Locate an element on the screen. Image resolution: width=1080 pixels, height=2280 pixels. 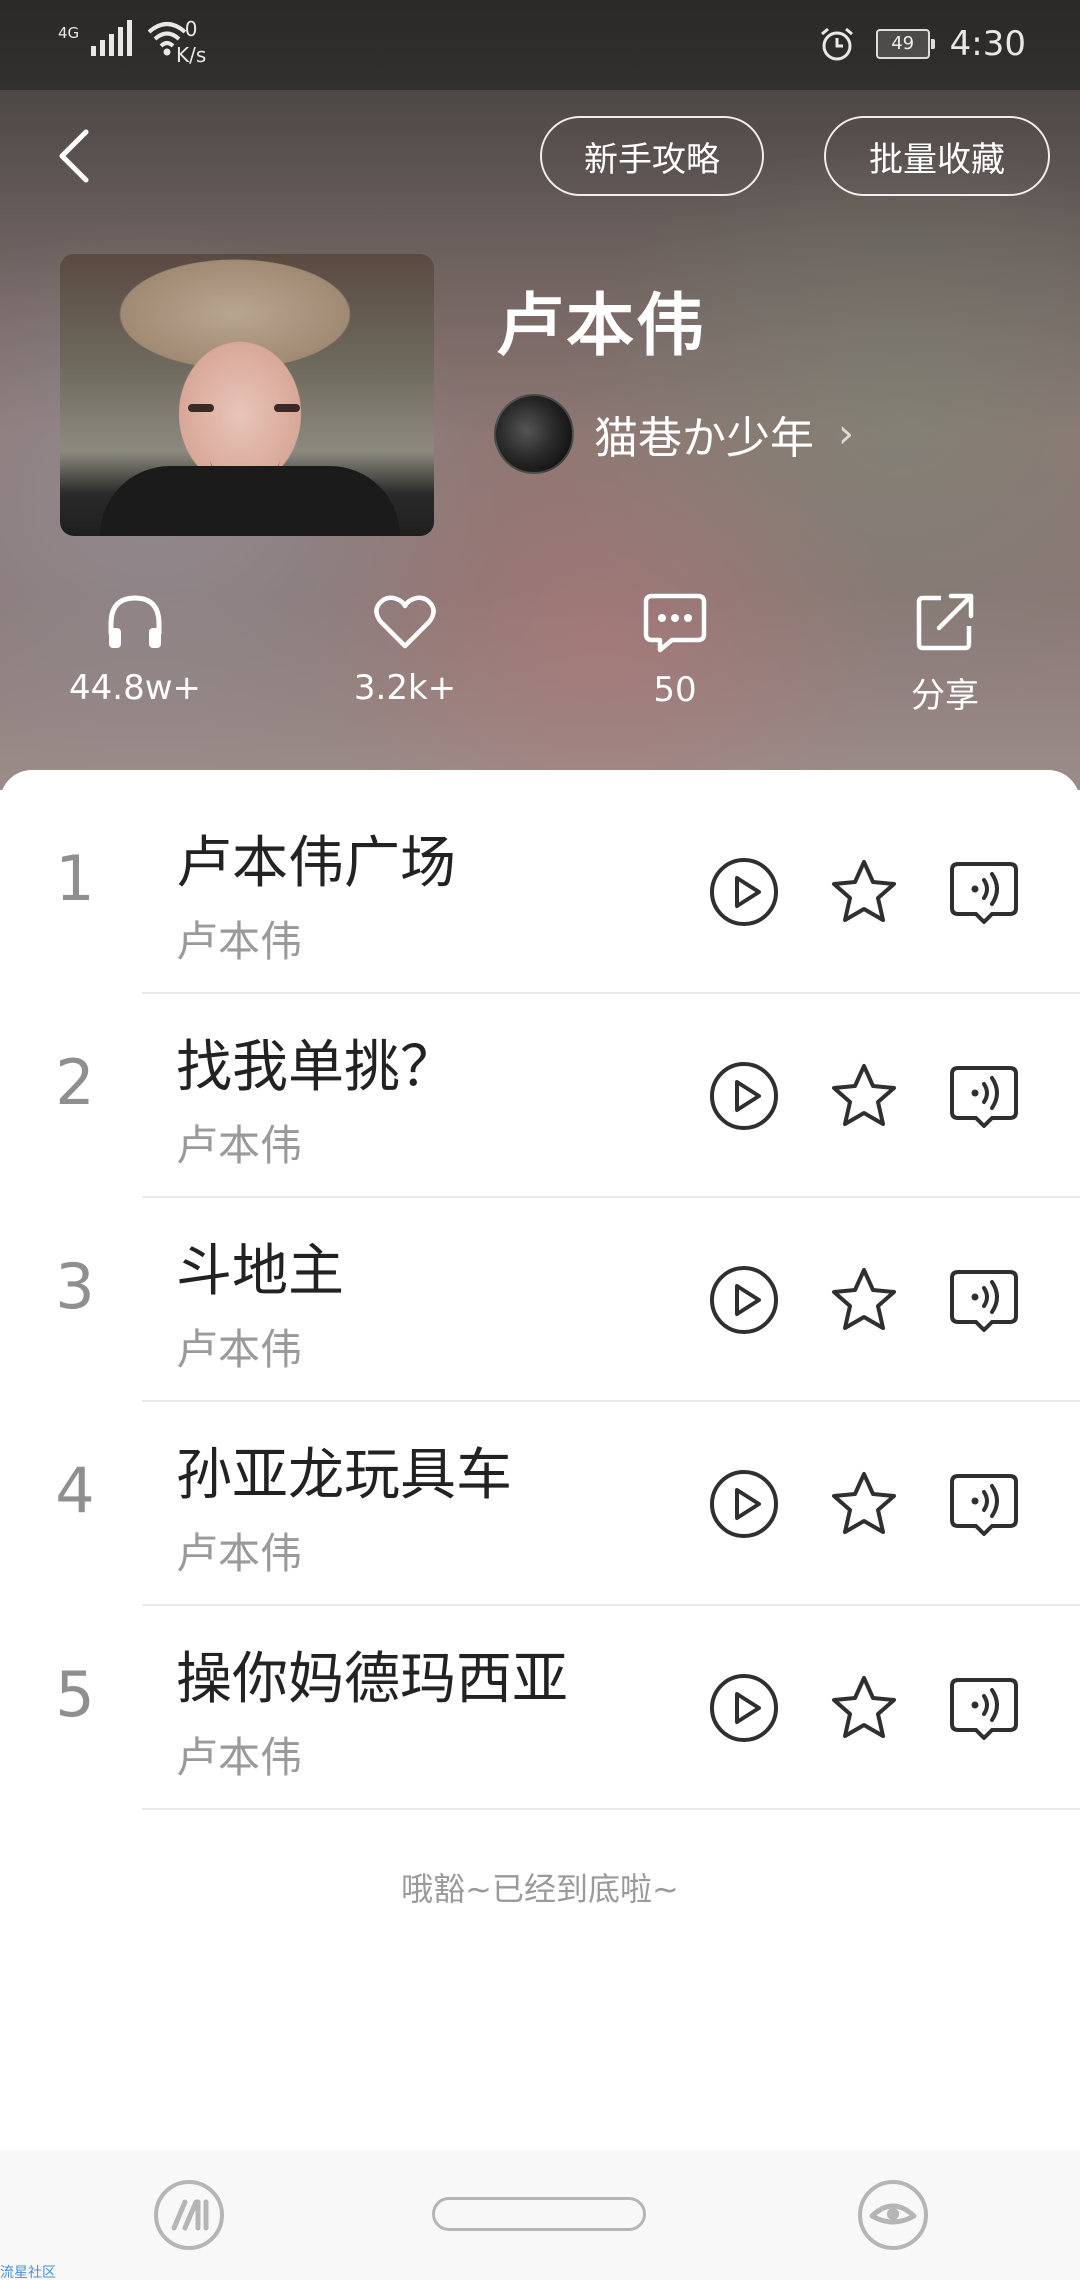
share-label: 分享 is located at coordinates (945, 696).